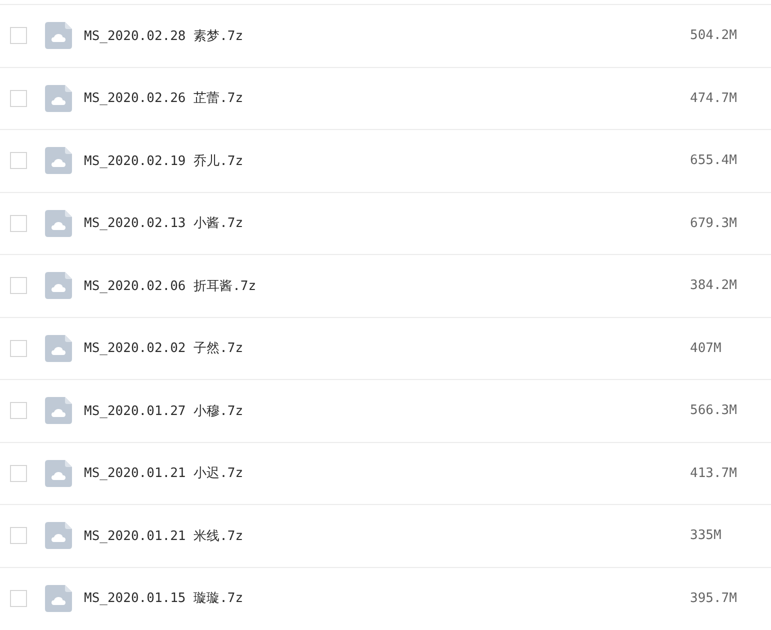 This screenshot has height=630, width=771. What do you see at coordinates (706, 348) in the screenshot?
I see `file-size: 407M` at bounding box center [706, 348].